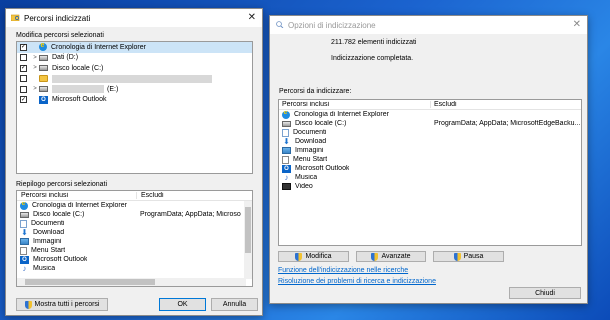 The image size is (610, 320). Describe the element at coordinates (65, 58) in the screenshot. I see `tree-item-label: Dati (D:)` at that location.